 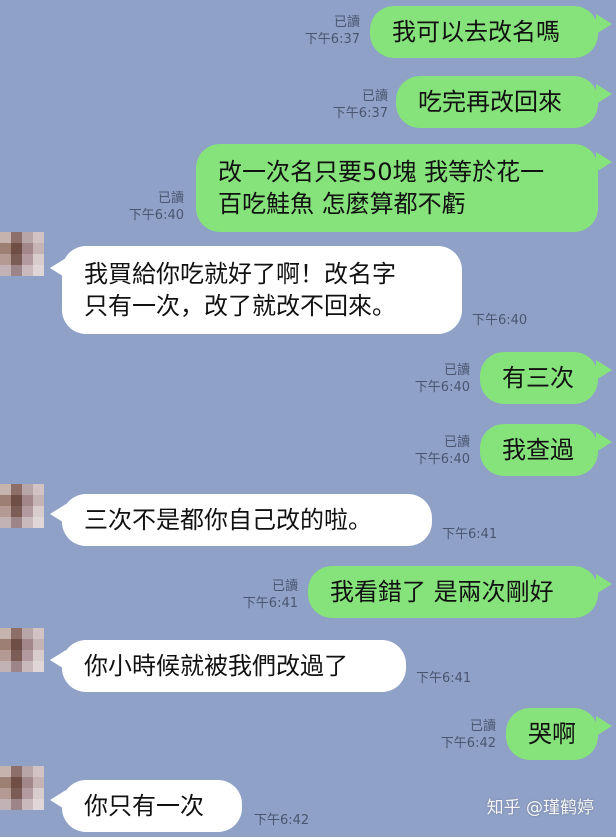 I want to click on message-bubble-outgoing: 有三次, so click(x=539, y=378).